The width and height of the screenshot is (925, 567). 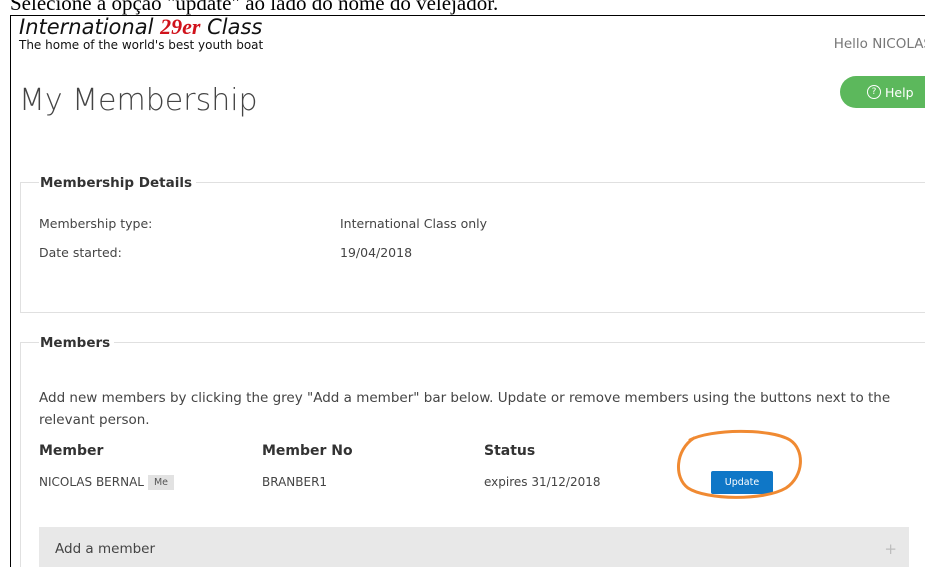 What do you see at coordinates (90, 27) in the screenshot?
I see `logo-prefix: International` at bounding box center [90, 27].